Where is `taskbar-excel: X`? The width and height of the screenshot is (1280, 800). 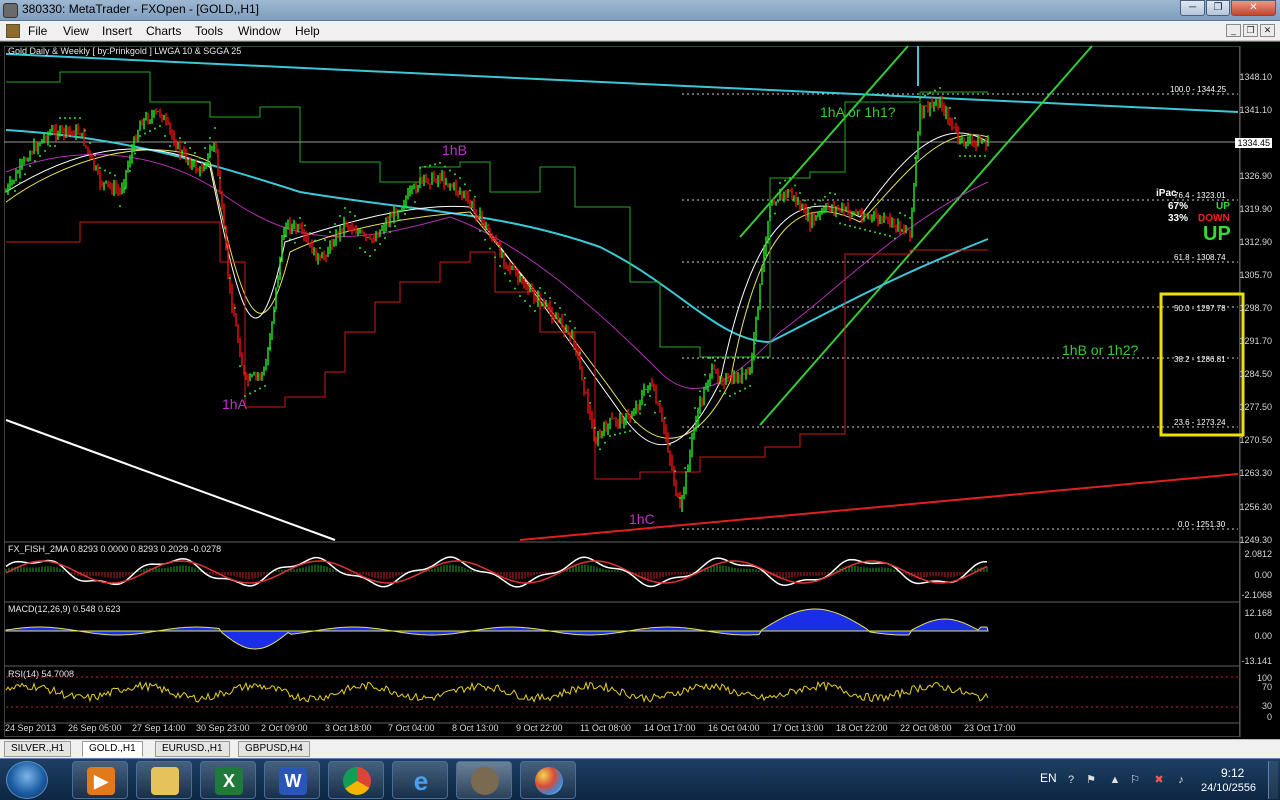
taskbar-excel: X is located at coordinates (228, 780).